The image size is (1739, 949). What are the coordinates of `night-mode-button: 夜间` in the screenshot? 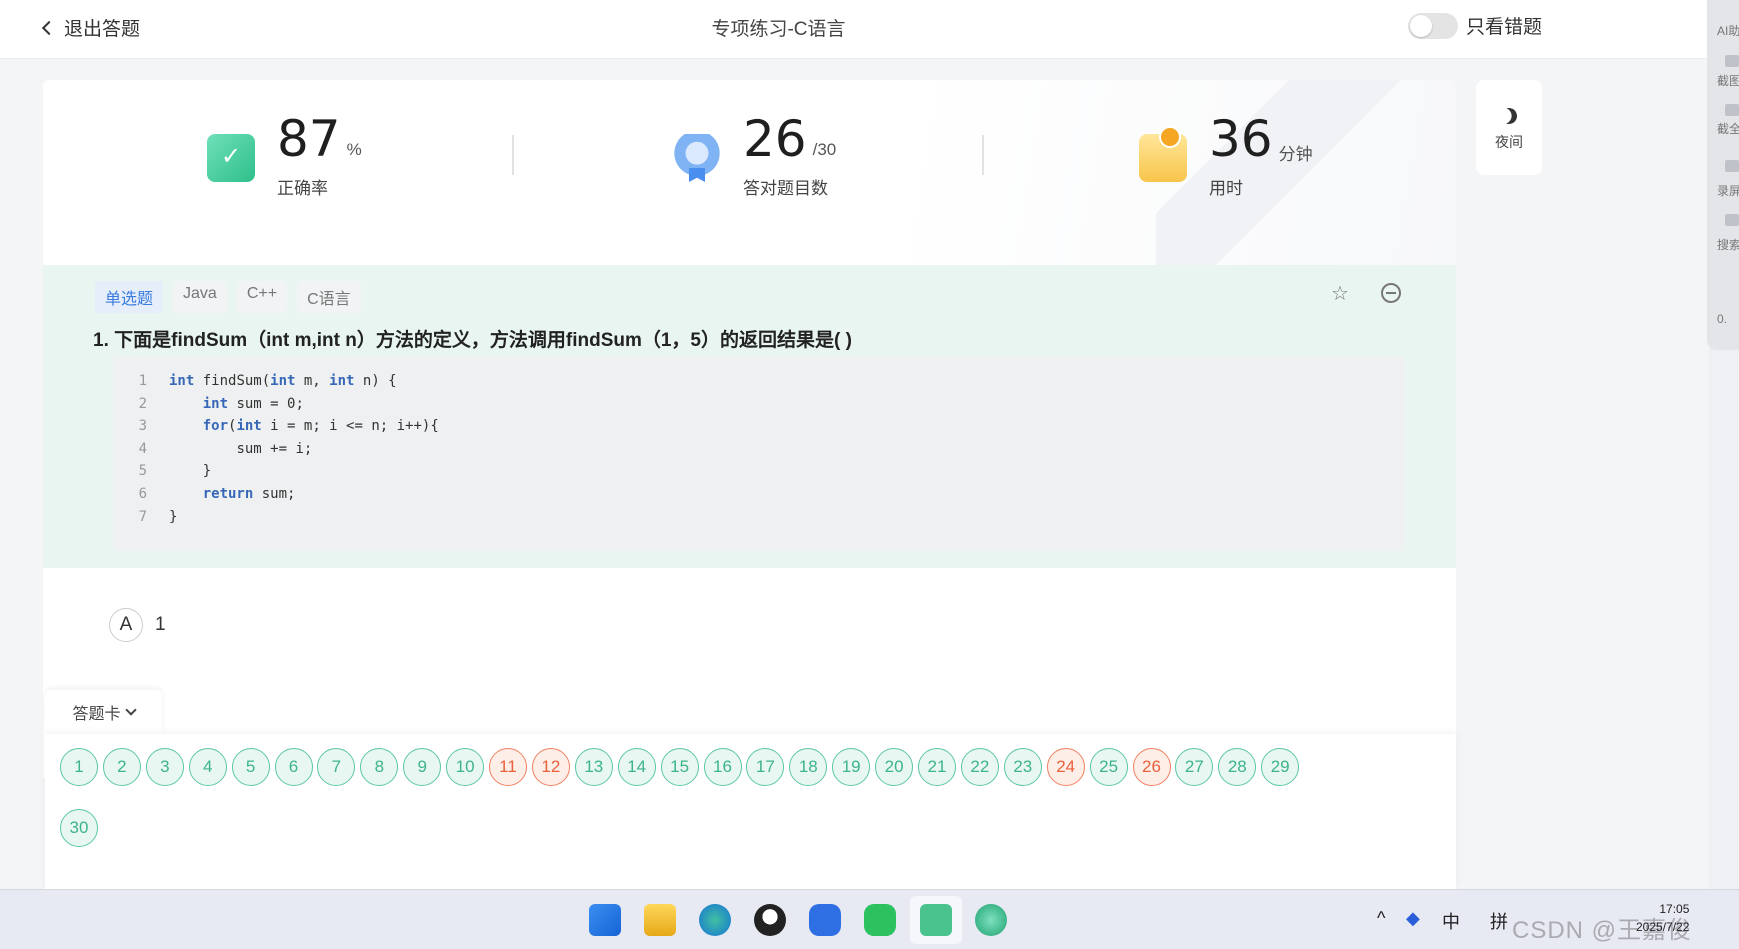 It's located at (1509, 127).